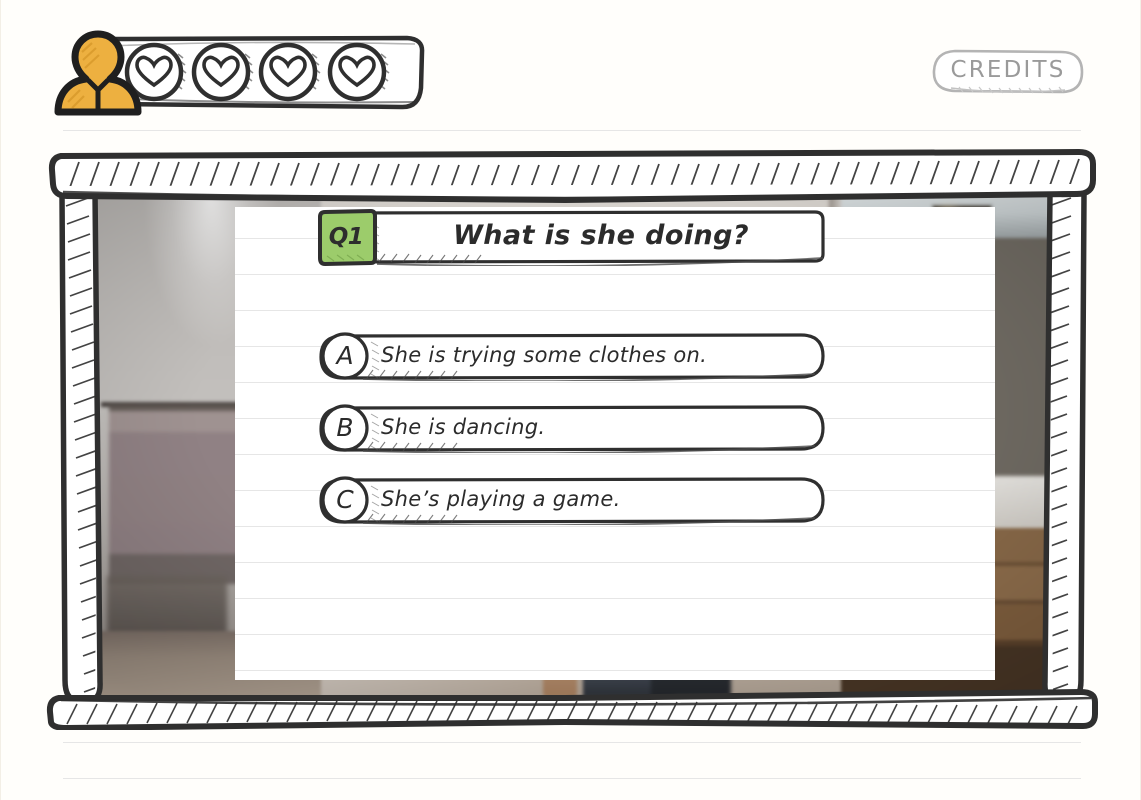 The width and height of the screenshot is (1141, 800). Describe the element at coordinates (345, 427) in the screenshot. I see `answer-b-letter: B` at that location.